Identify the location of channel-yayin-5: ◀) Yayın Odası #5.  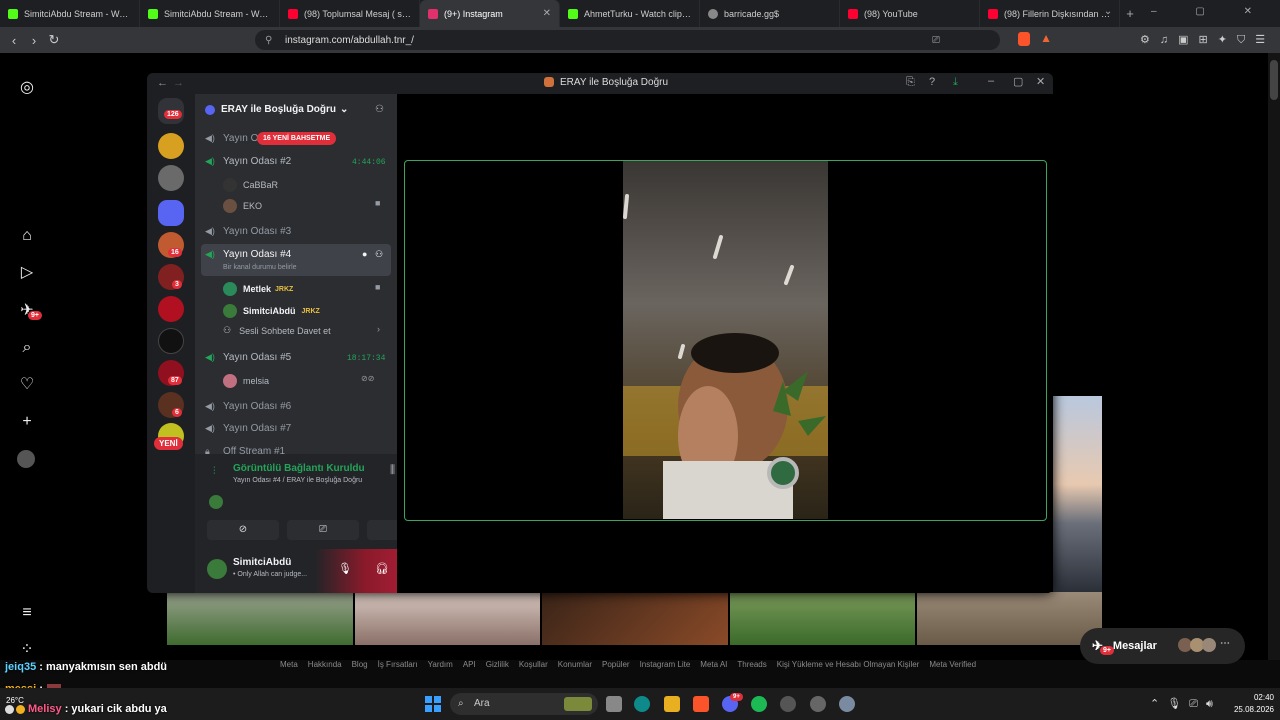
(248, 357).